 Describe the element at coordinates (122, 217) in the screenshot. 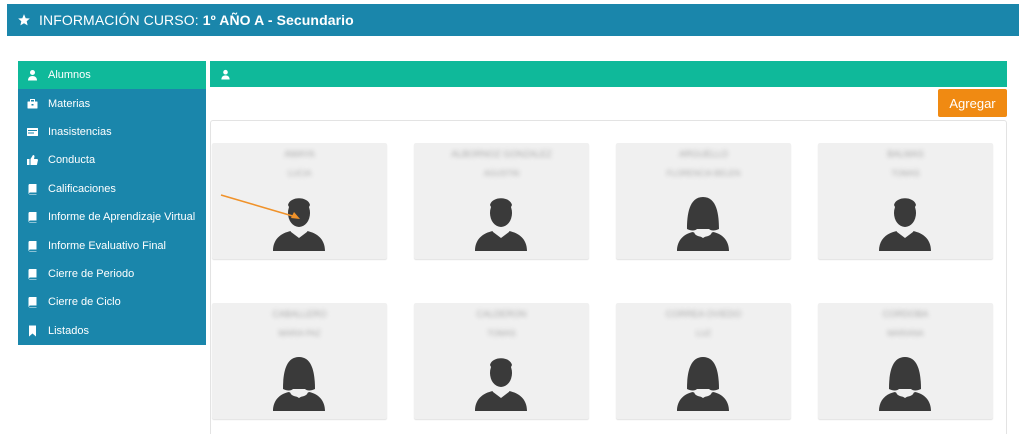

I see `sidebar-item-label: Informe de Aprendizaje Virtual` at that location.